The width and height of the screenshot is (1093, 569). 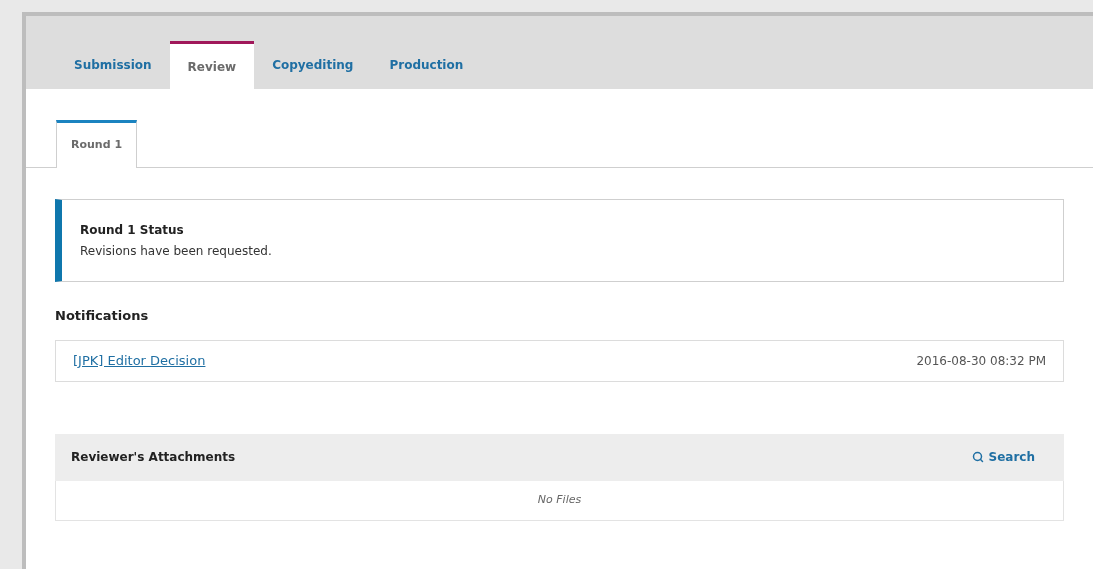 I want to click on tab: Submission, so click(x=113, y=65).